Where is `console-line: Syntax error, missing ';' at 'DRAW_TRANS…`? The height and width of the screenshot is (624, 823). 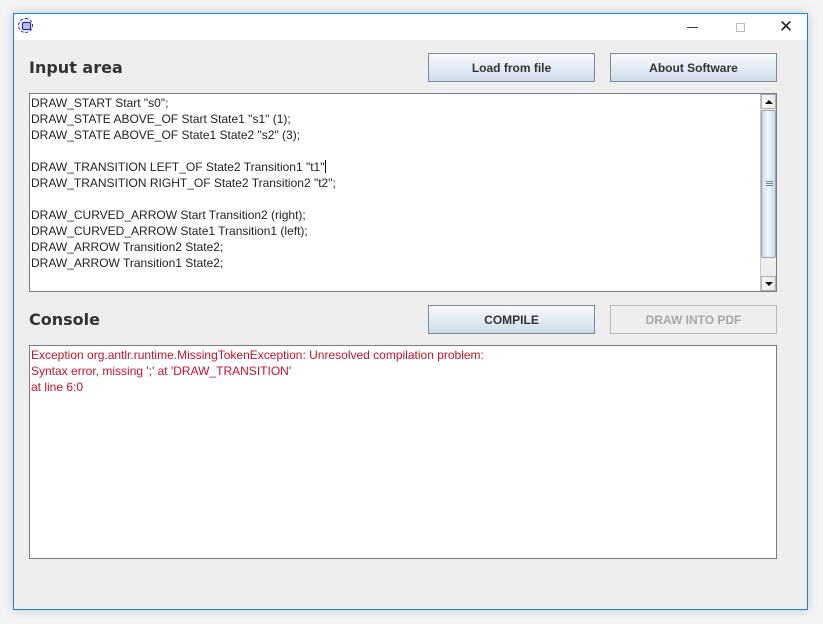 console-line: Syntax error, missing ';' at 'DRAW_TRANS… is located at coordinates (161, 371).